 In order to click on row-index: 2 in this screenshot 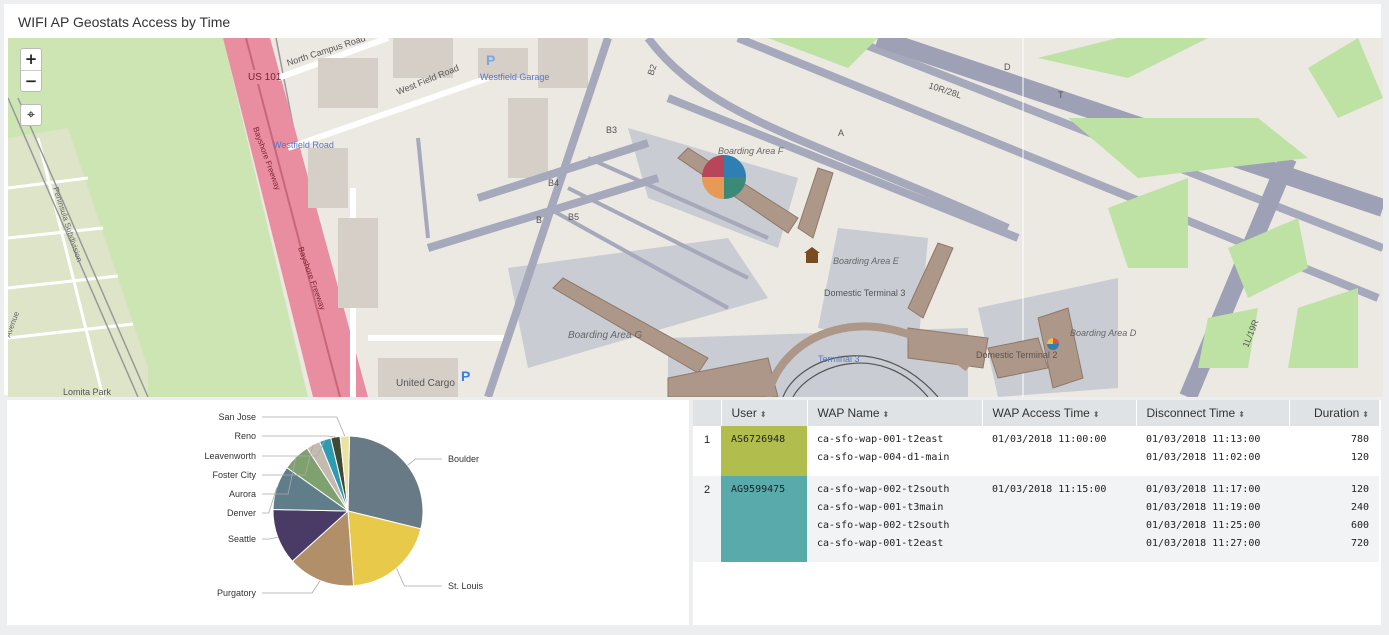, I will do `click(707, 519)`.